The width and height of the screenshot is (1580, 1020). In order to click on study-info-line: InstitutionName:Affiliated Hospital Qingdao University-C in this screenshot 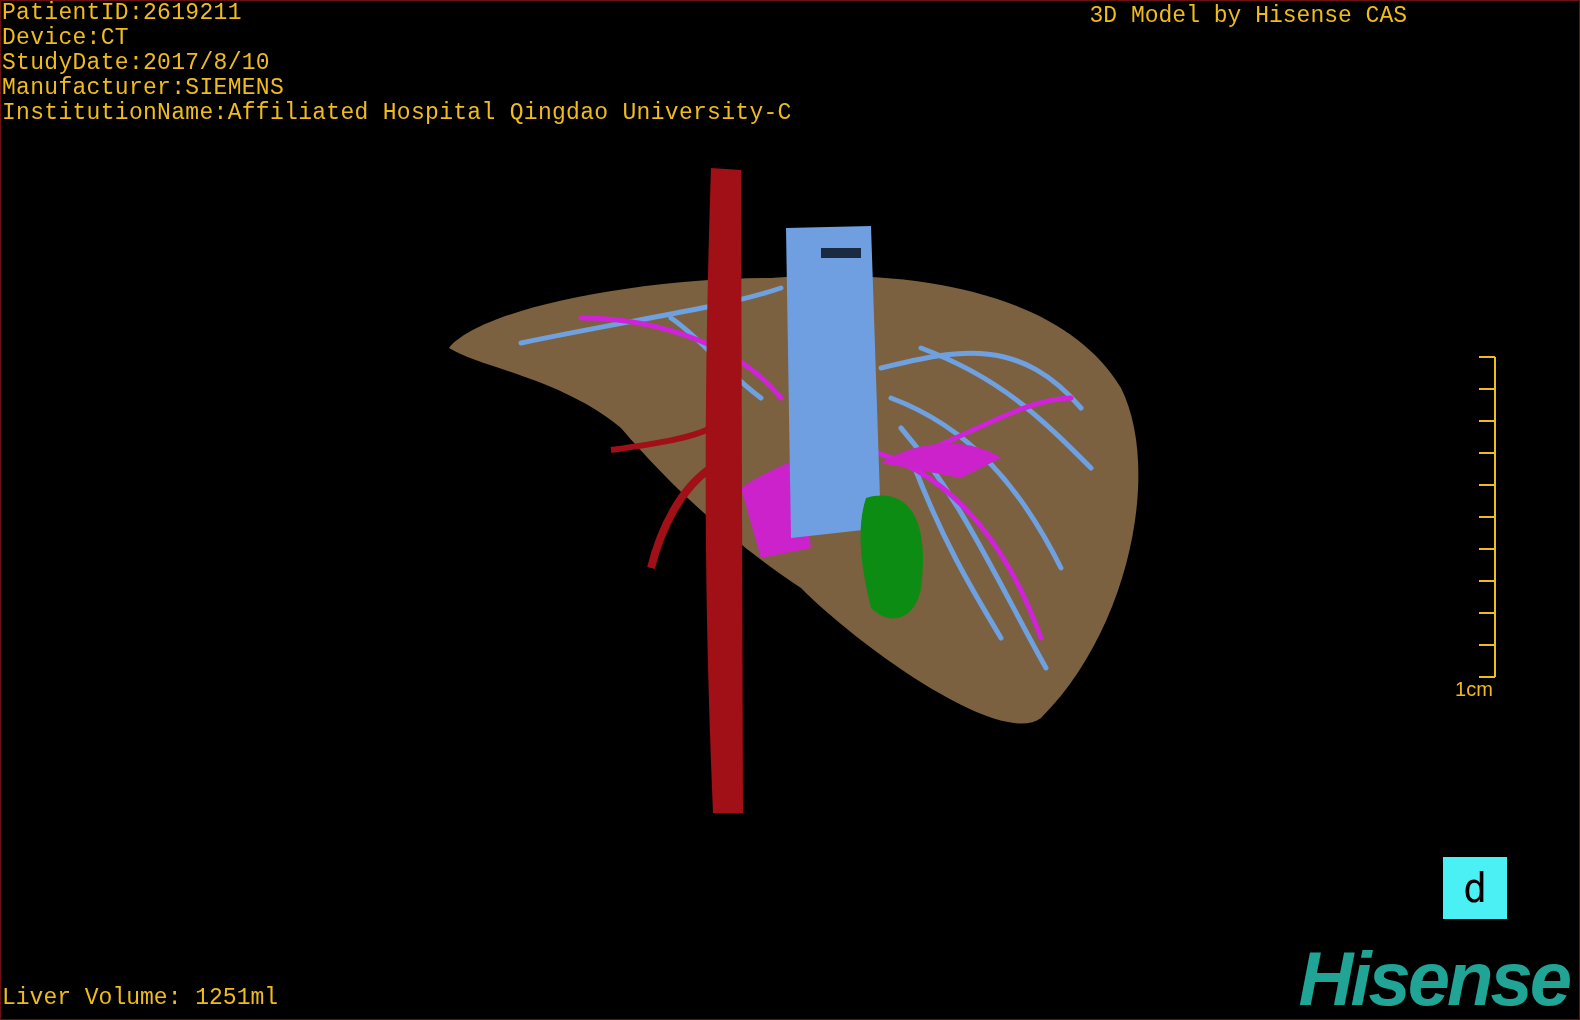, I will do `click(397, 113)`.